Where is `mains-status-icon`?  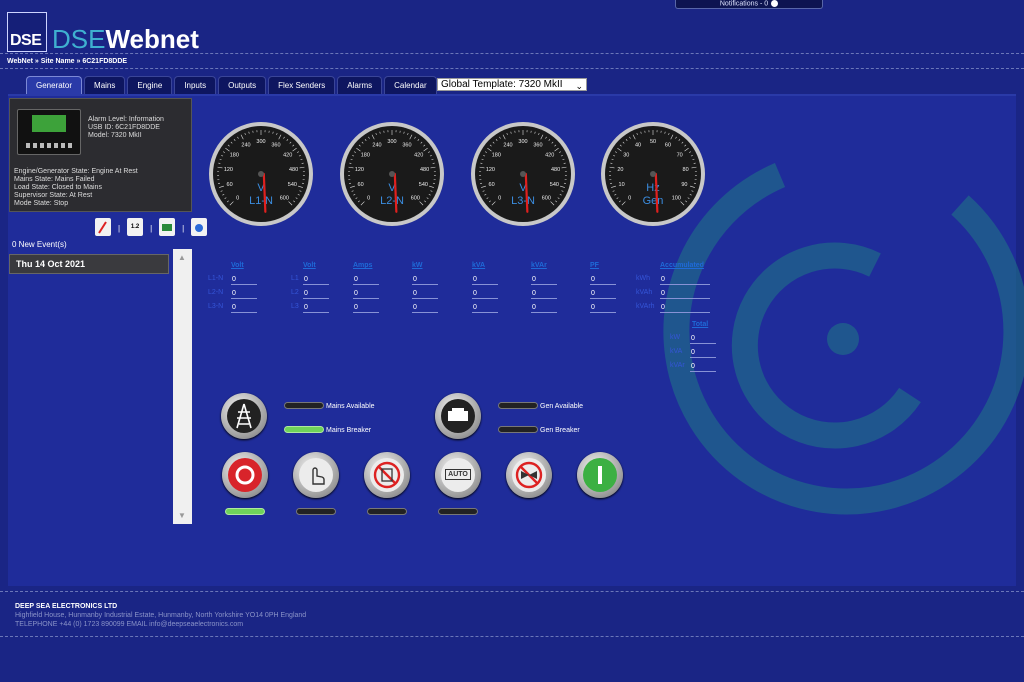
mains-status-icon is located at coordinates (244, 416).